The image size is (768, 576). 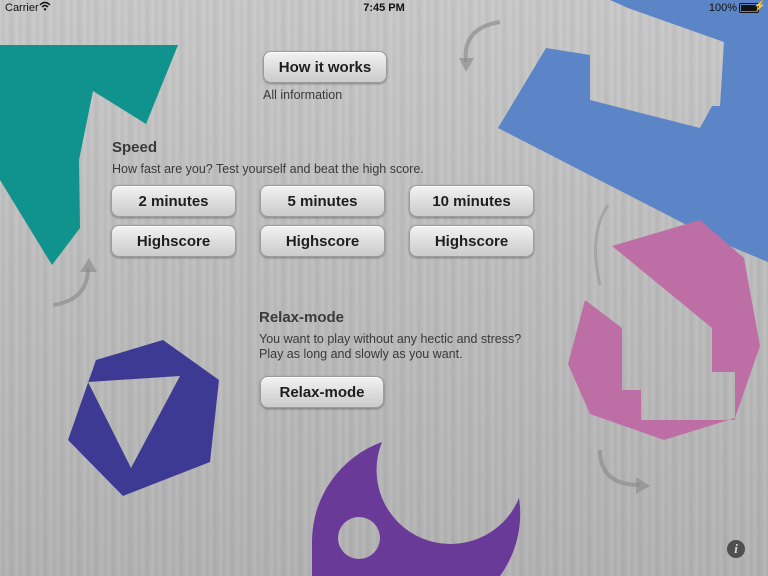 What do you see at coordinates (173, 241) in the screenshot?
I see `highscore-2-minutes-button: Highscore` at bounding box center [173, 241].